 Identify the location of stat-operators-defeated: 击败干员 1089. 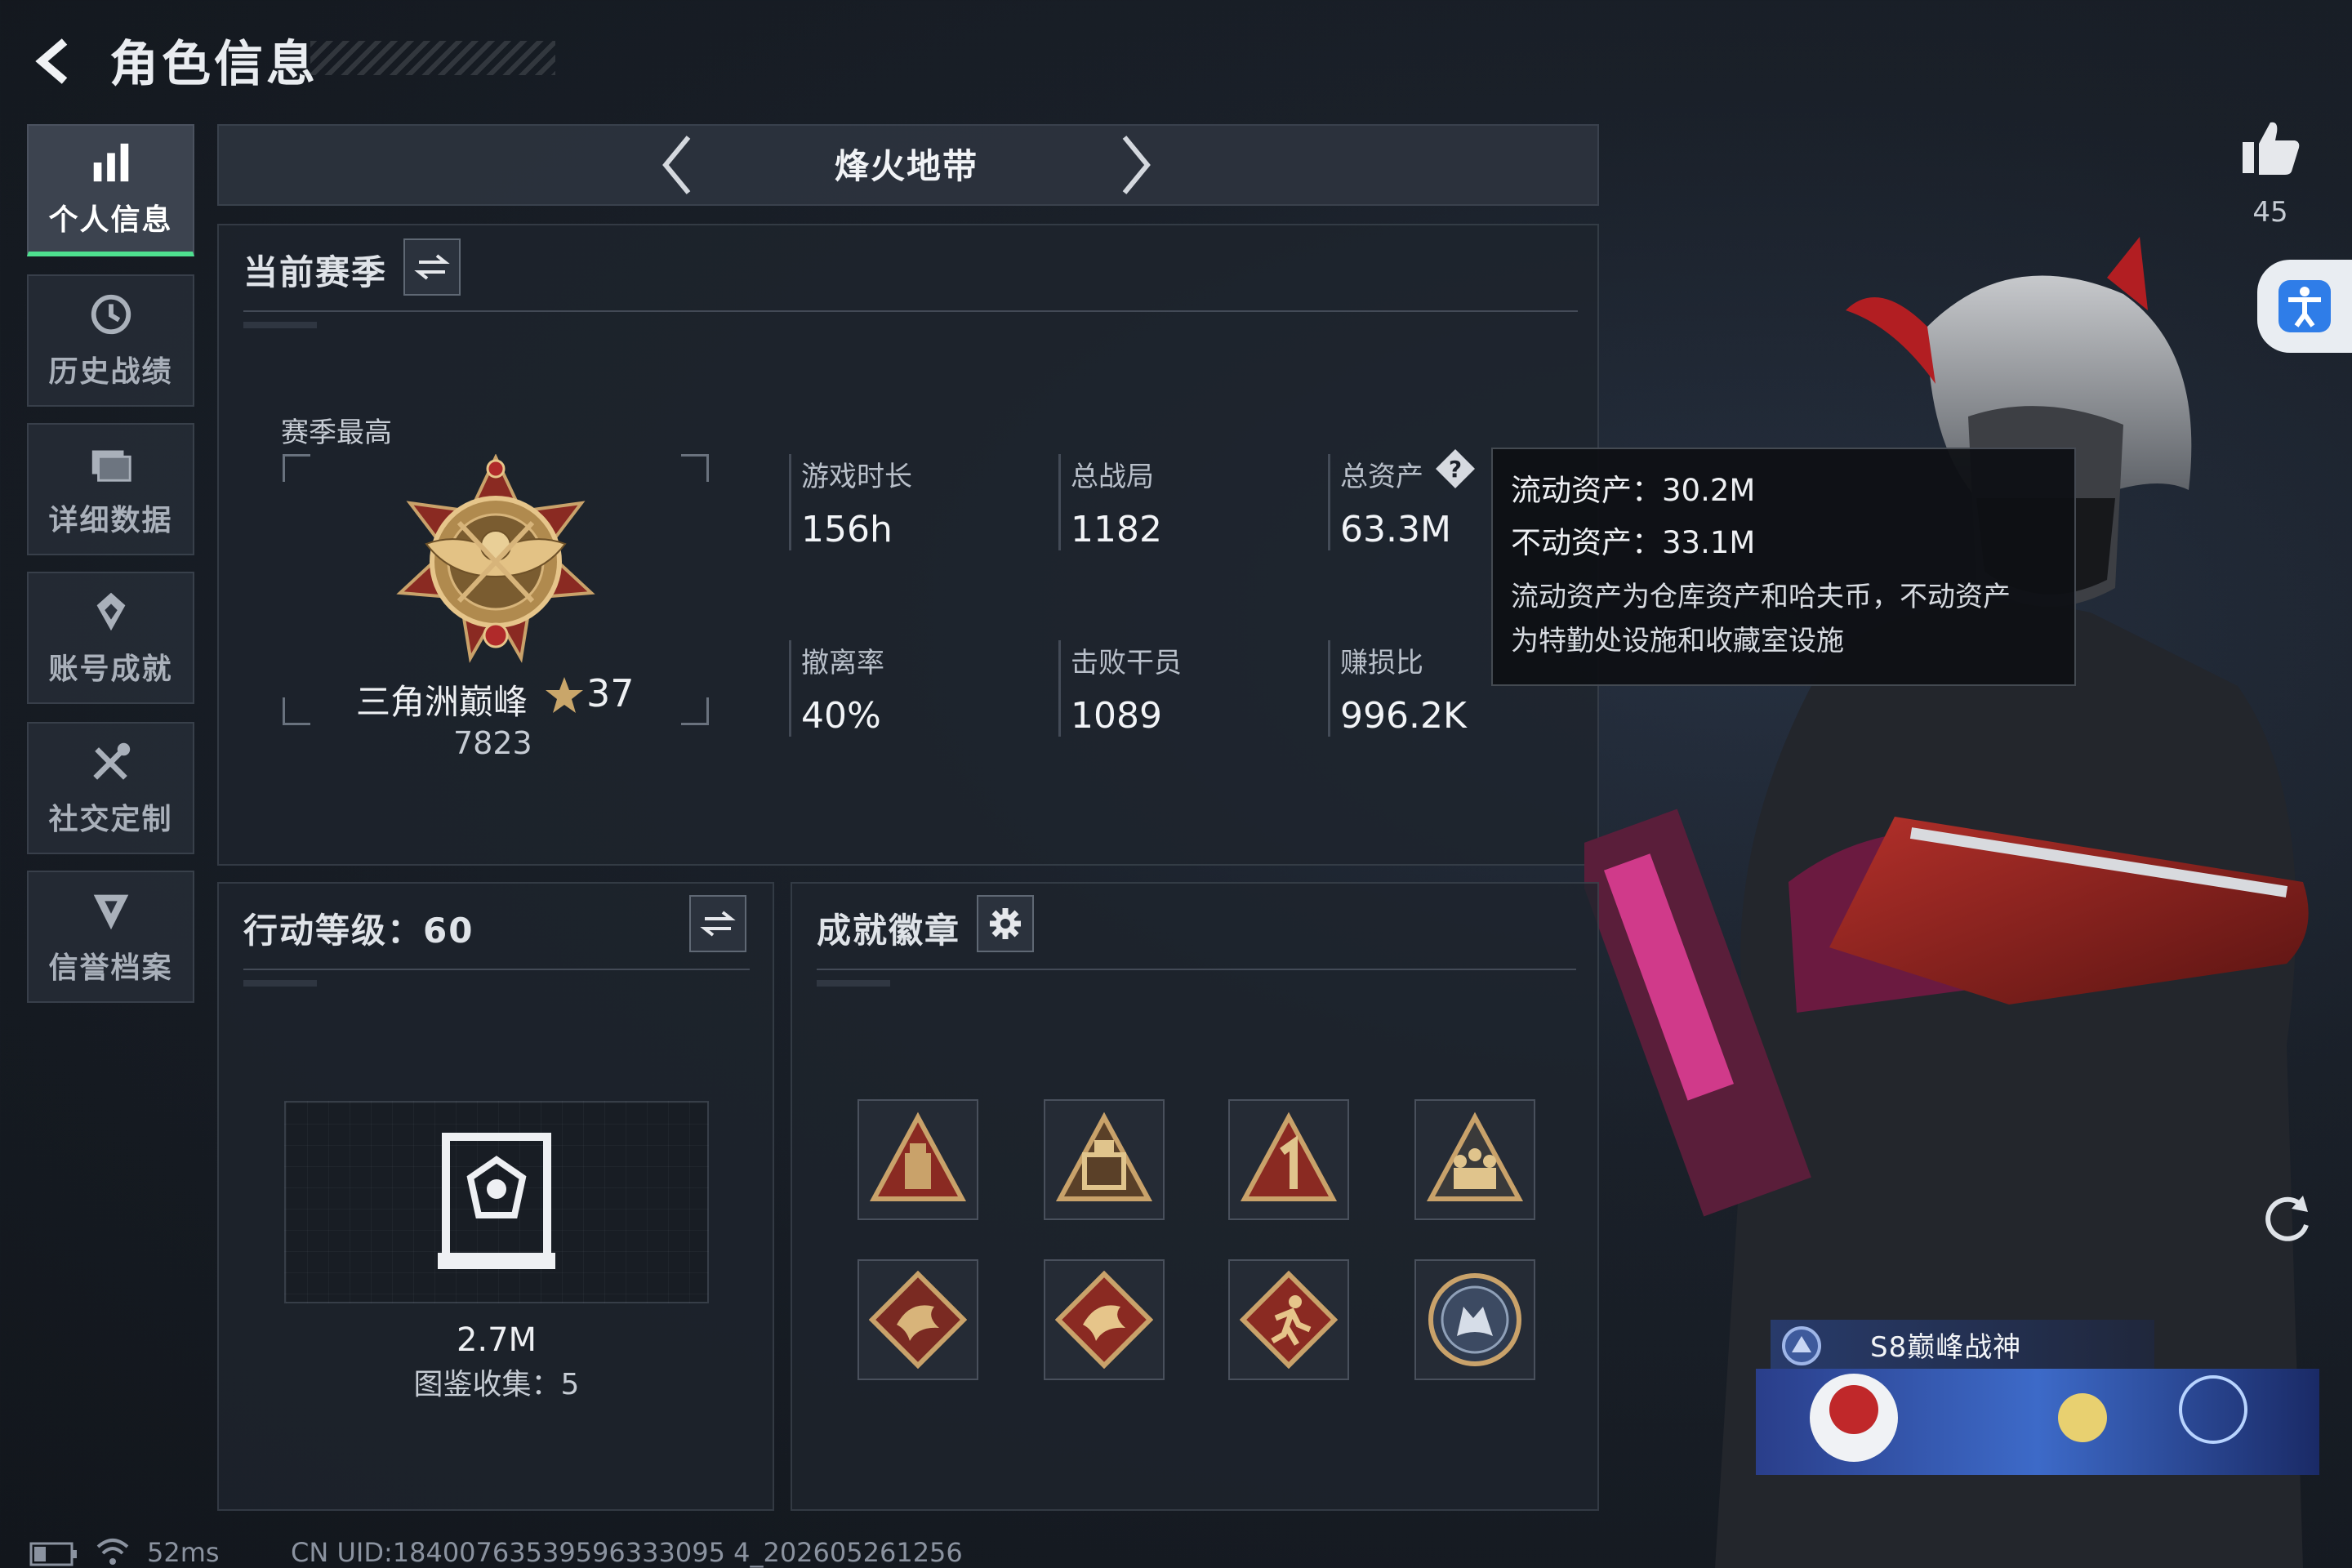
(1120, 688).